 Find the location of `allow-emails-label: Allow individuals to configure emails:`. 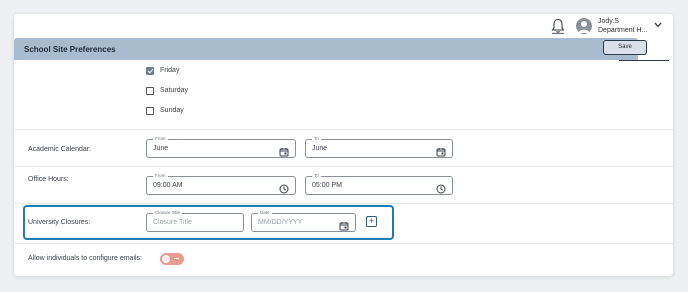

allow-emails-label: Allow individuals to configure emails: is located at coordinates (85, 258).